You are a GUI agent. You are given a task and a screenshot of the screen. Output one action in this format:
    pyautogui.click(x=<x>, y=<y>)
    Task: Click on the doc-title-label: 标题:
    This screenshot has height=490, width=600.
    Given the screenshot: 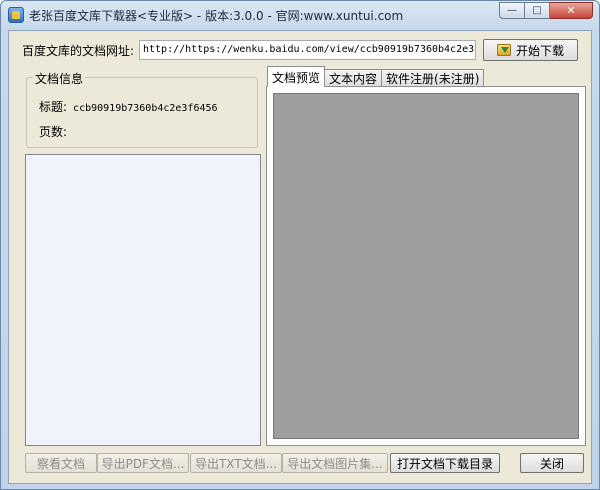 What is the action you would take?
    pyautogui.click(x=53, y=107)
    